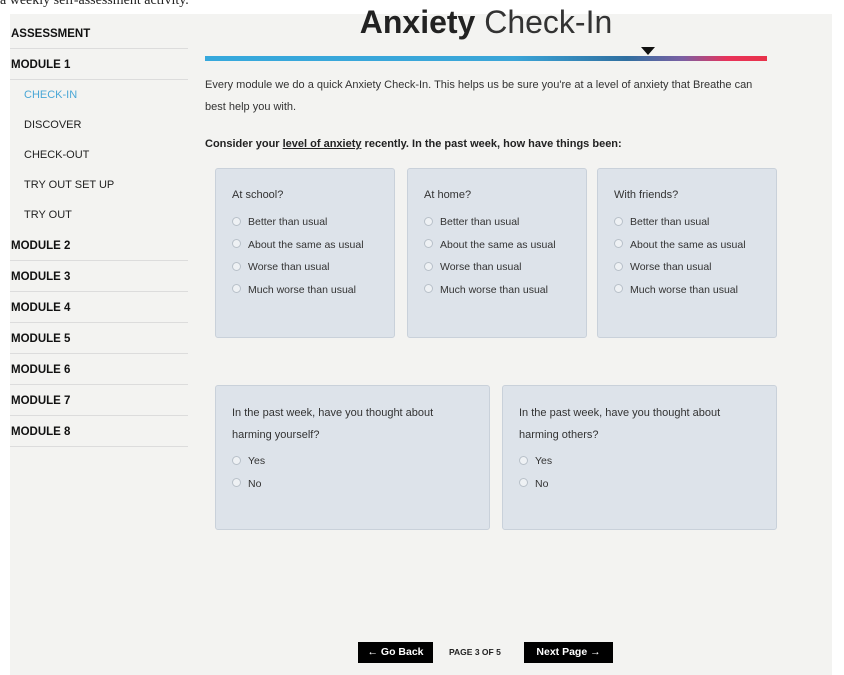 The height and width of the screenshot is (675, 844). Describe the element at coordinates (448, 195) in the screenshot. I see `card-title: At home?` at that location.